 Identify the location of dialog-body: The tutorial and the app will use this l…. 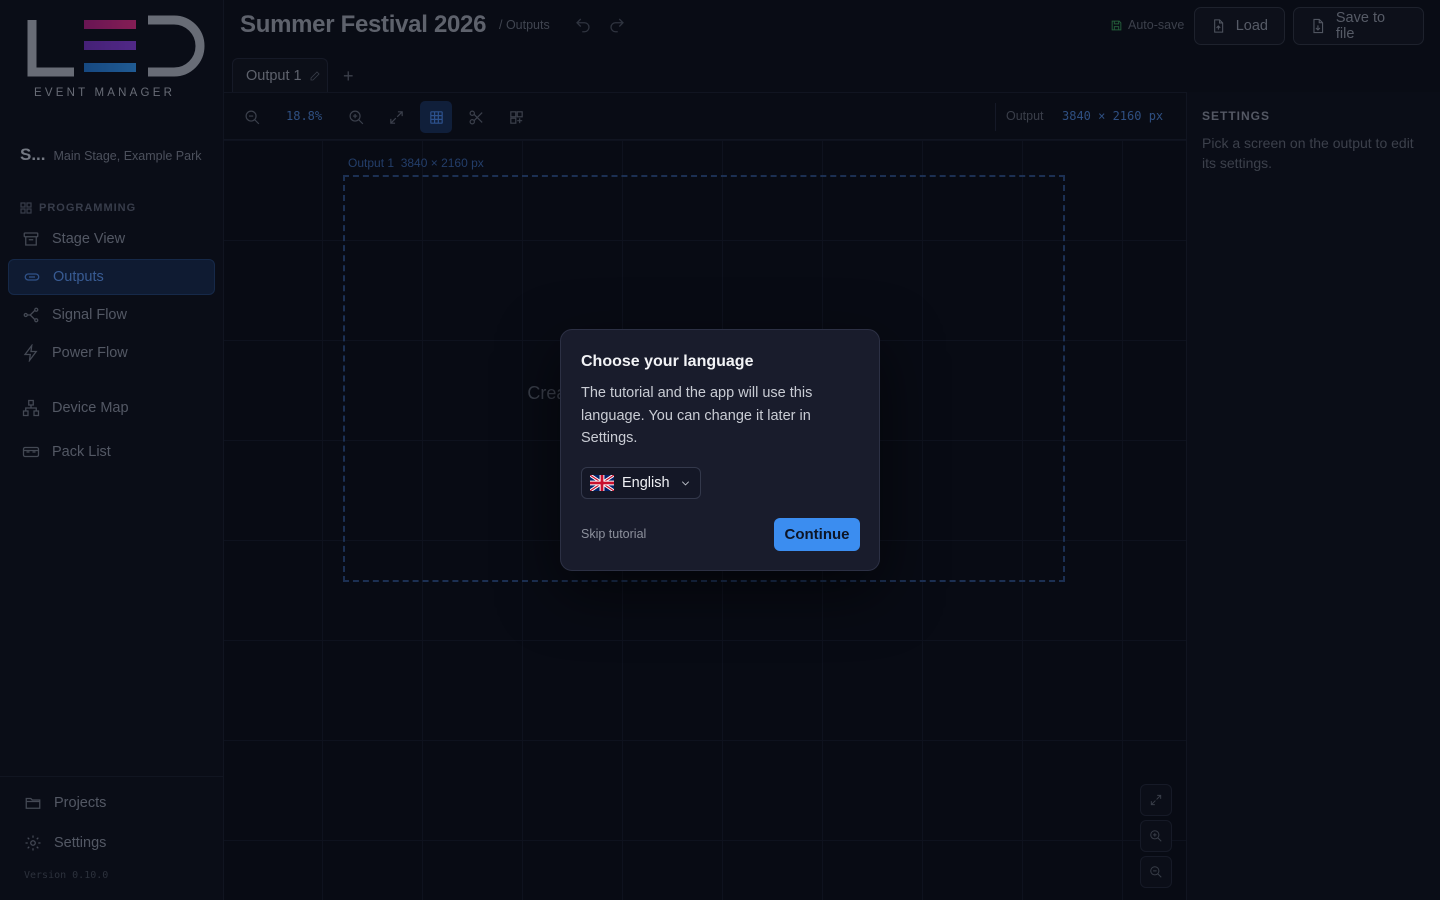
(697, 415).